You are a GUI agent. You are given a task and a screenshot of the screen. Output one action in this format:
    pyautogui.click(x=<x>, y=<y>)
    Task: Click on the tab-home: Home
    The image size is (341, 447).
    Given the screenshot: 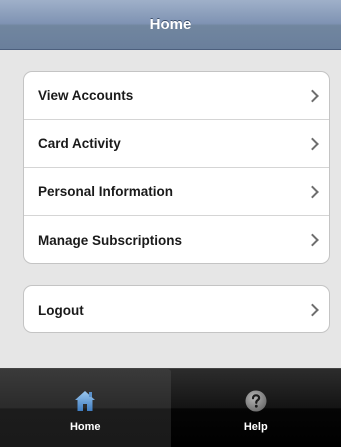 What is the action you would take?
    pyautogui.click(x=85, y=408)
    